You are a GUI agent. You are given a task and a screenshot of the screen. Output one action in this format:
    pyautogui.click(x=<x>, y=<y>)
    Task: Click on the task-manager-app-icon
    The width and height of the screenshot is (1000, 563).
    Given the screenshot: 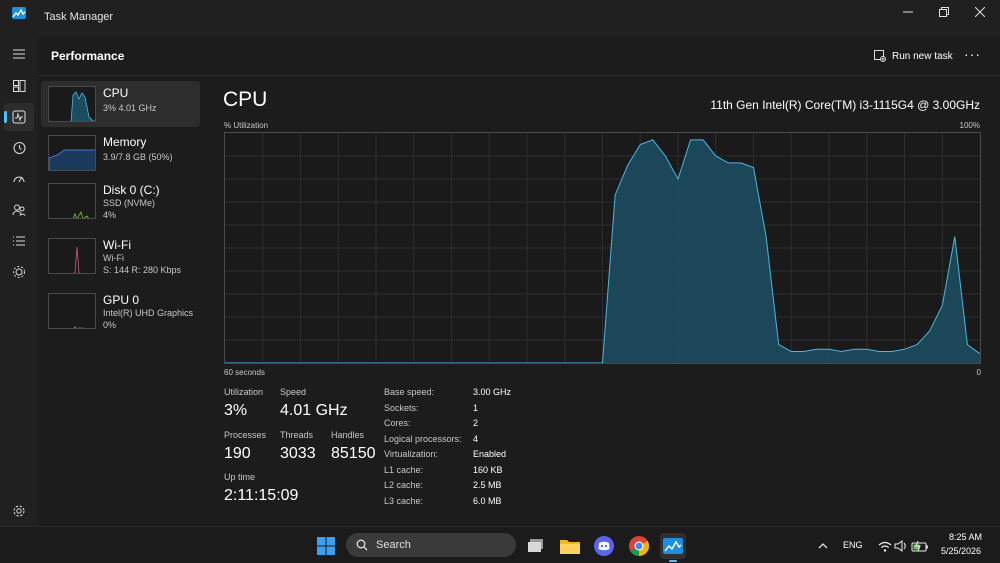 What is the action you would take?
    pyautogui.click(x=19, y=13)
    